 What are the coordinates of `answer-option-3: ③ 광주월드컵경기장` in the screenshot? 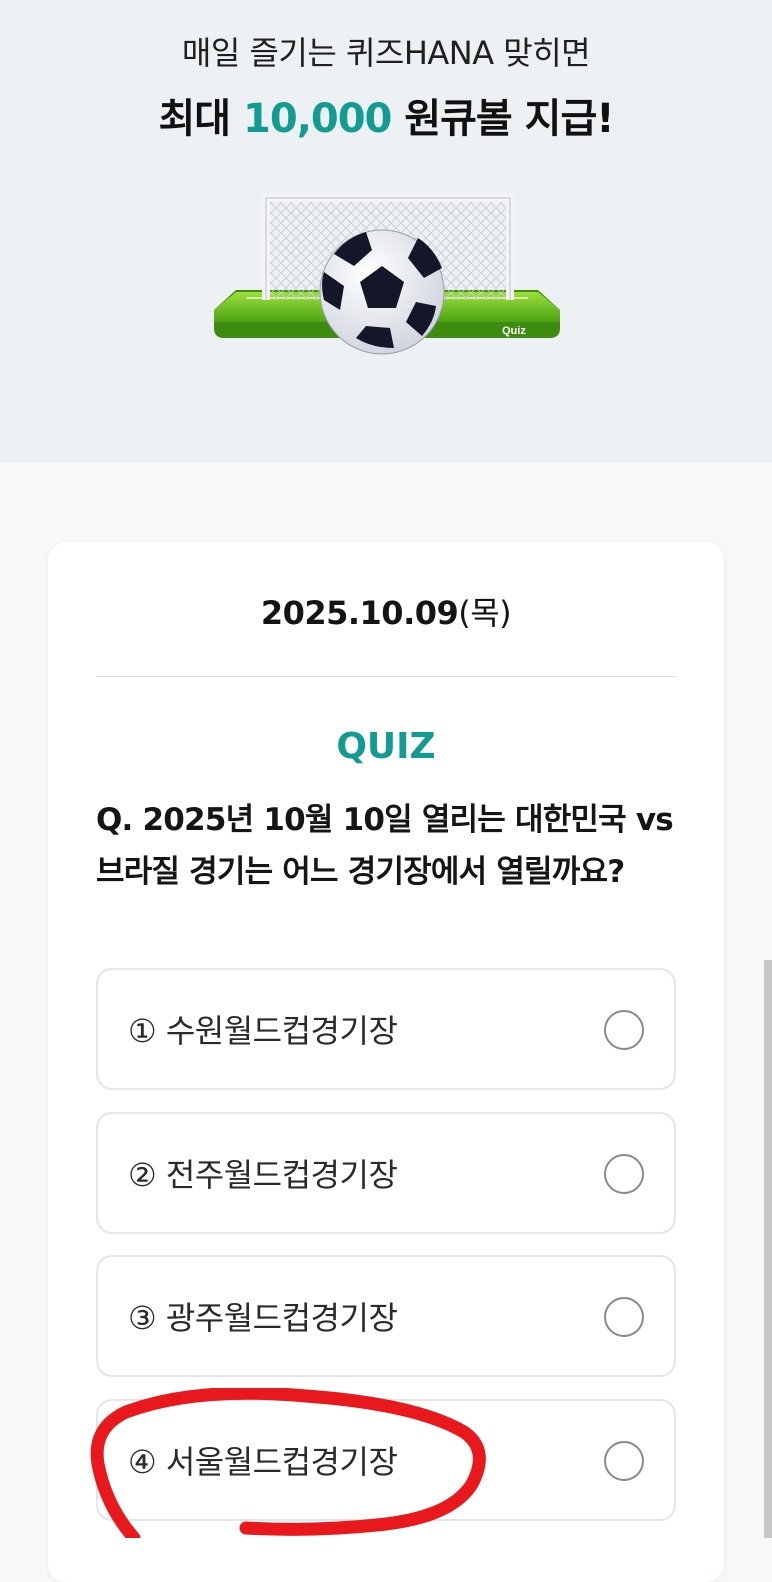 It's located at (386, 1316).